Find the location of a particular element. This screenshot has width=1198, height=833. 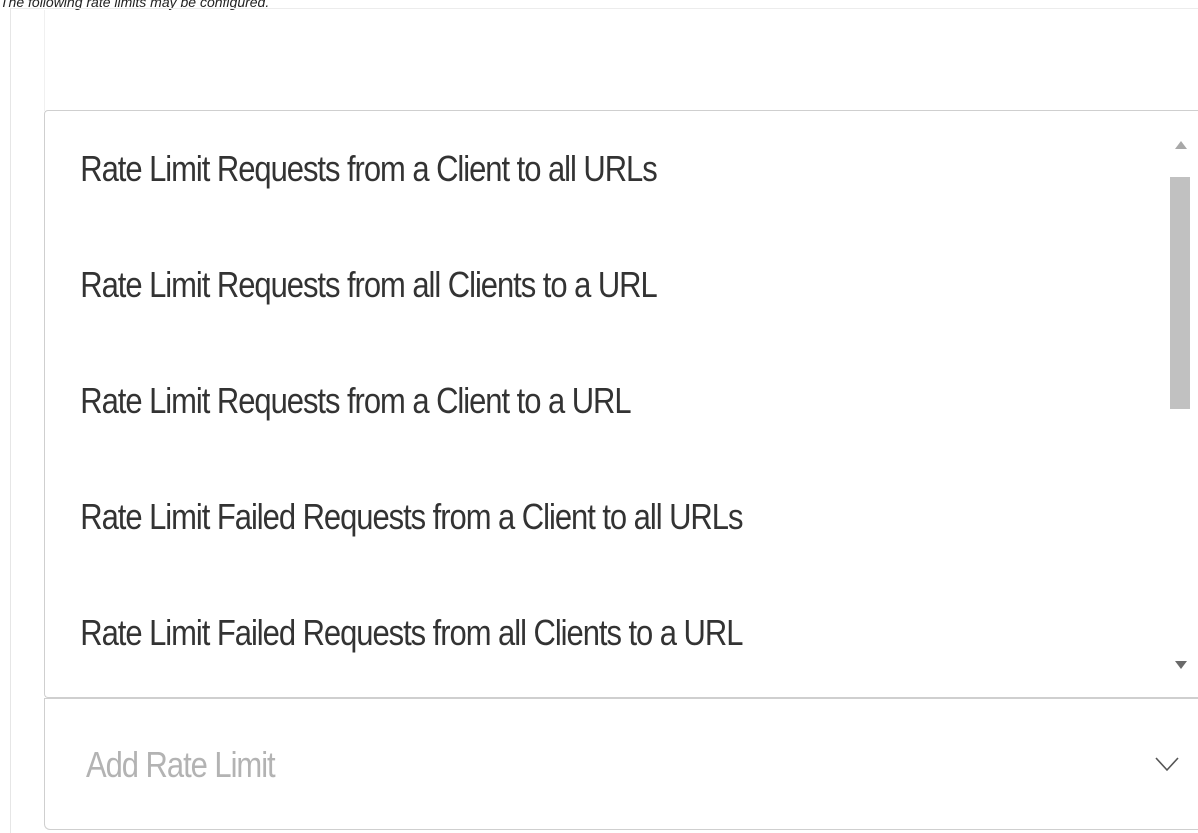

scroll-thumb is located at coordinates (1180, 293).